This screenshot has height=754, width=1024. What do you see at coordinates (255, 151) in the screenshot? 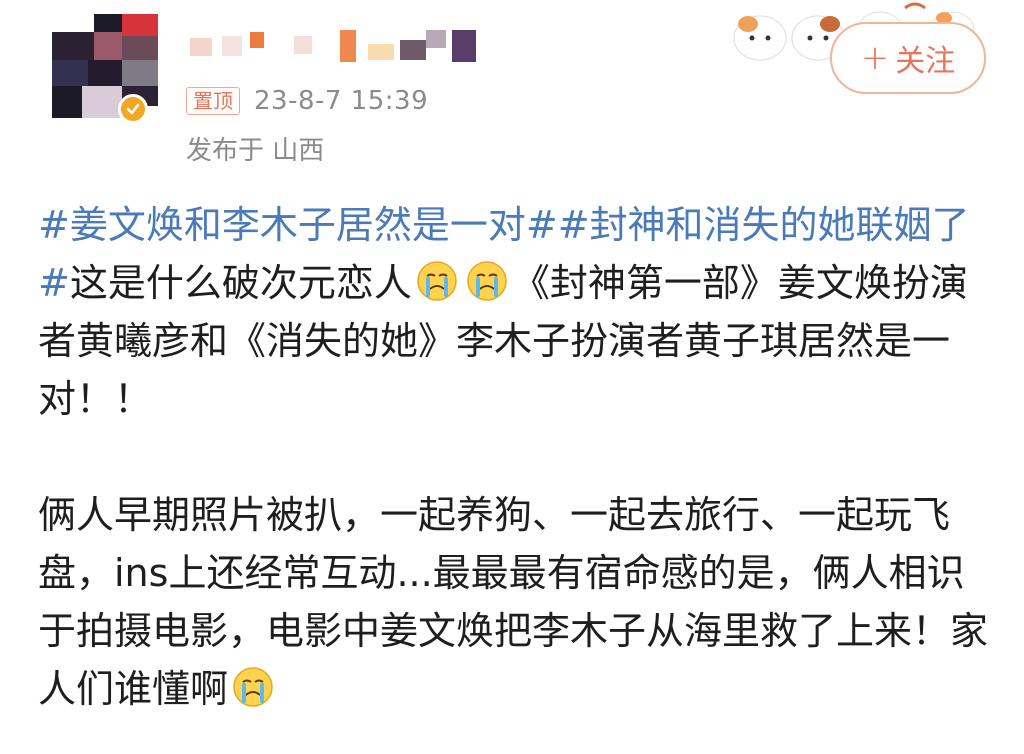
I see `post-location: 发布于 山西` at bounding box center [255, 151].